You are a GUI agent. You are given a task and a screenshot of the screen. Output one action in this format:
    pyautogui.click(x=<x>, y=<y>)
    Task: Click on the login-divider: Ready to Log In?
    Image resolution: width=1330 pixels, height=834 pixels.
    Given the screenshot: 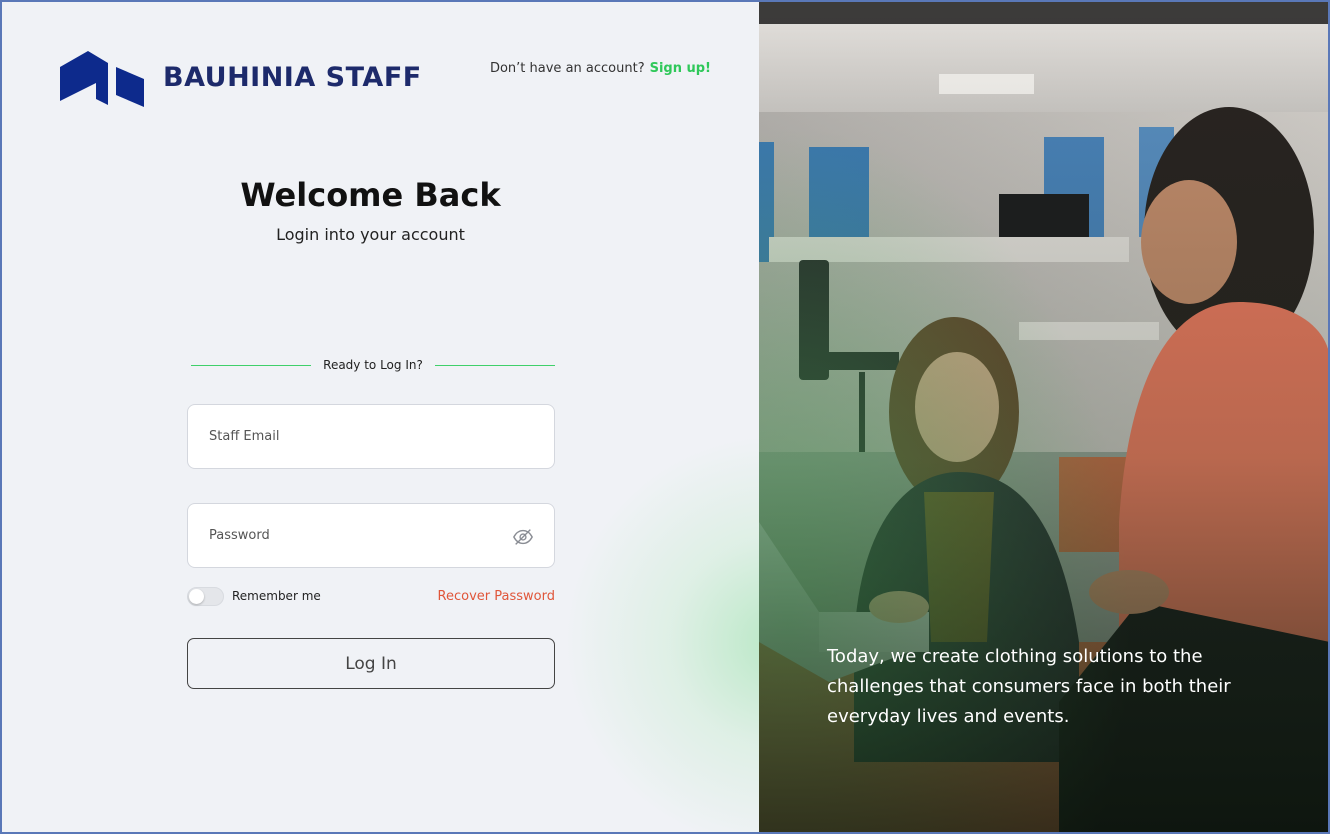 What is the action you would take?
    pyautogui.click(x=373, y=365)
    